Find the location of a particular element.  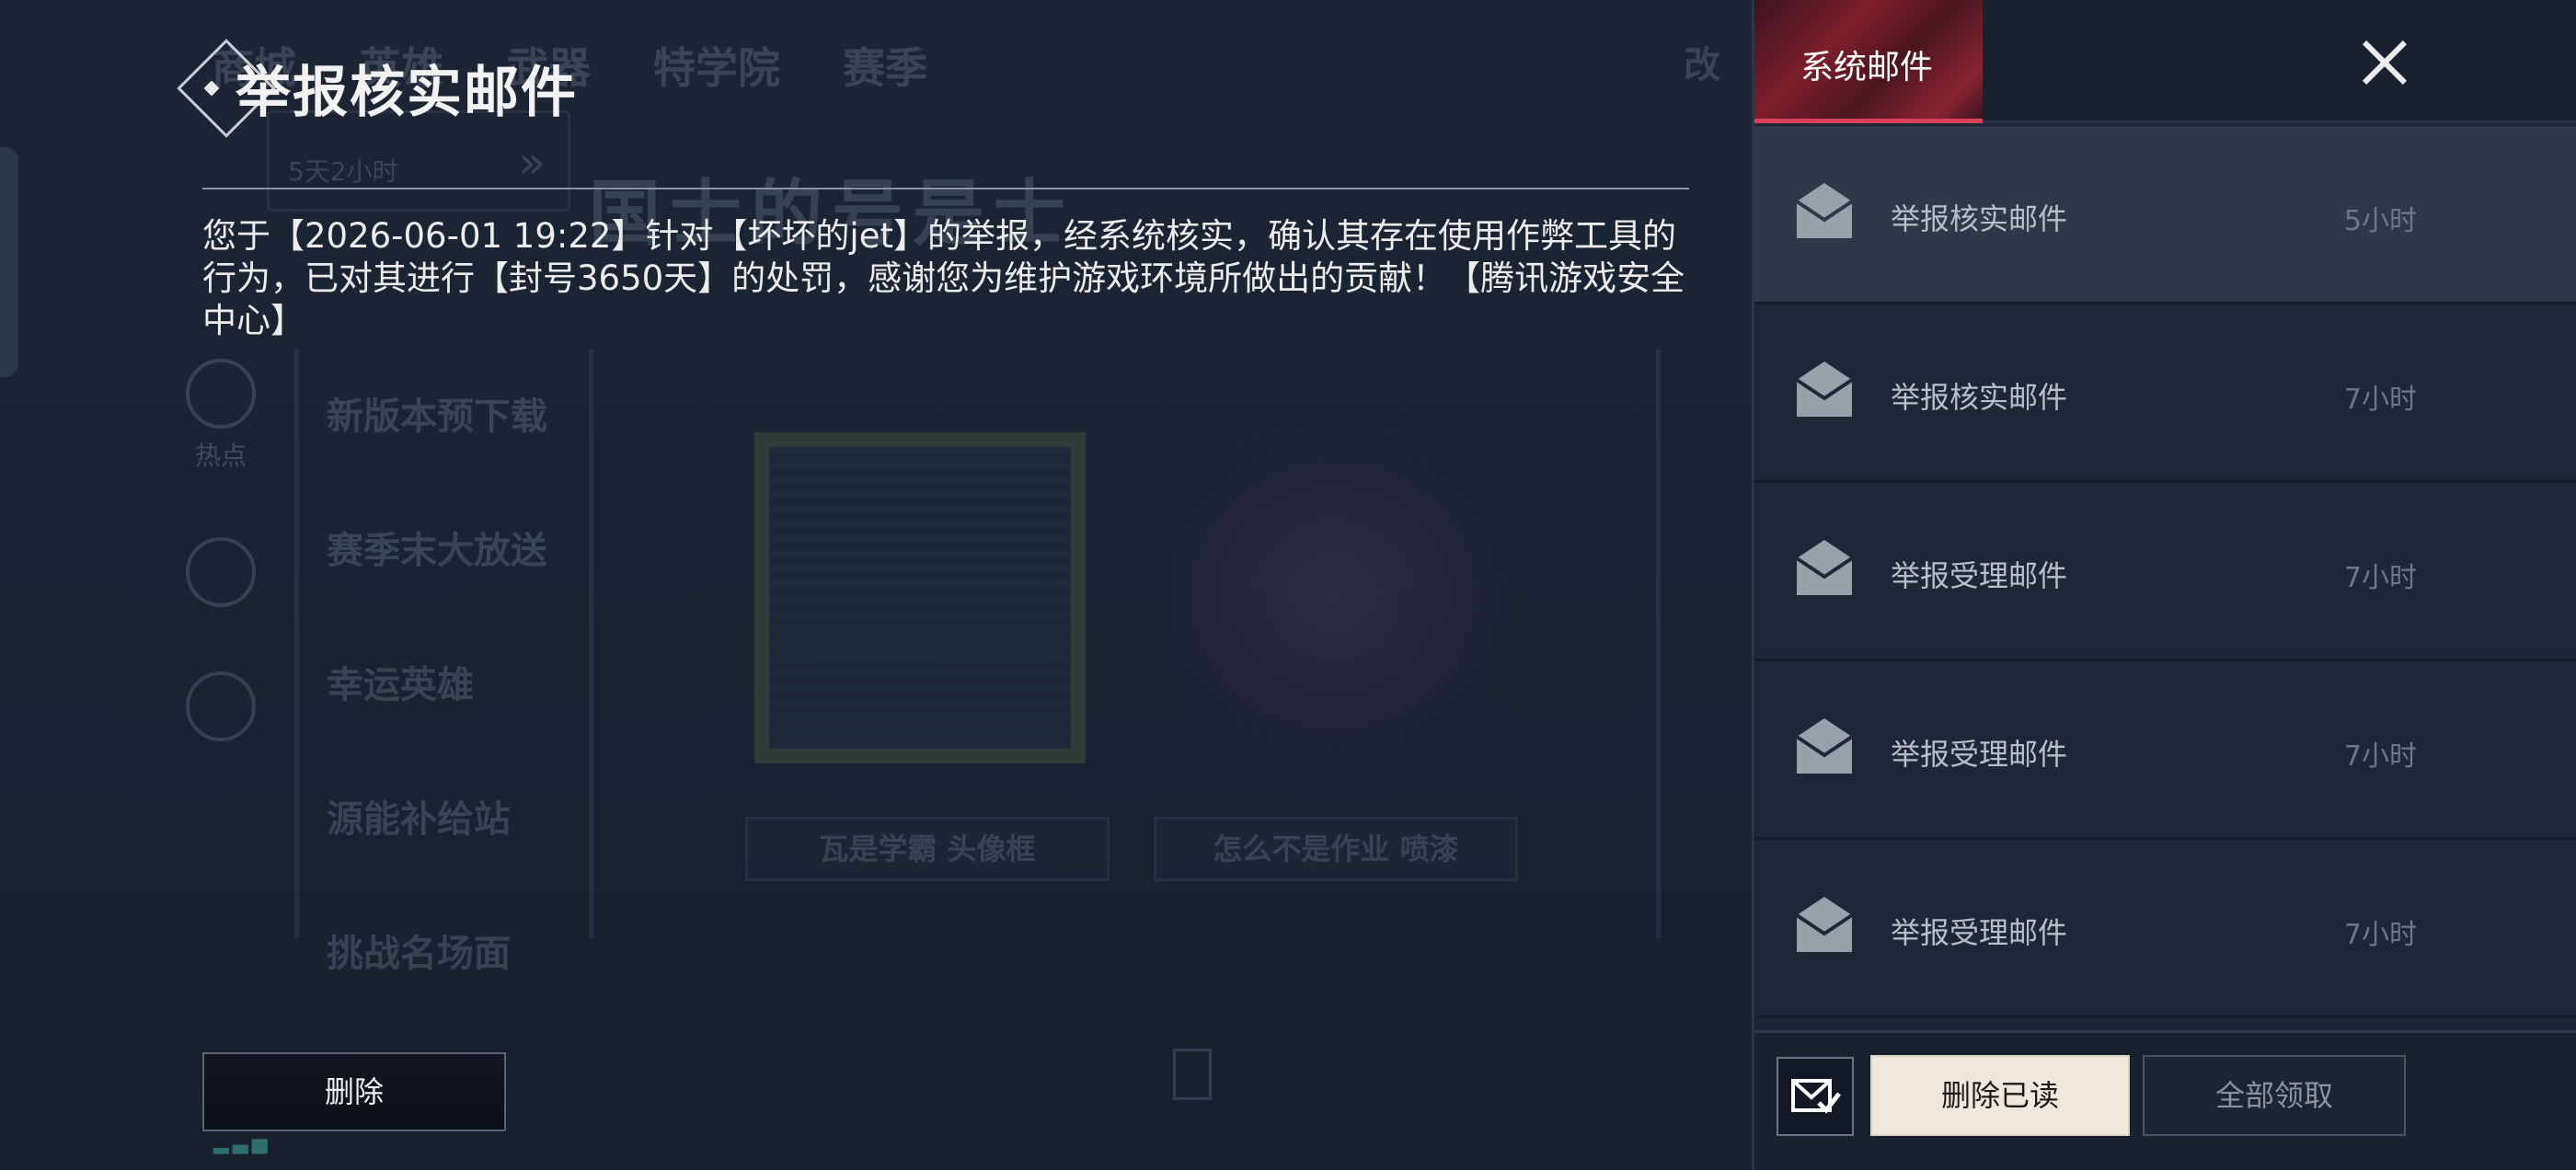

mail-title-row: 举报核实邮件 is located at coordinates (376, 88).